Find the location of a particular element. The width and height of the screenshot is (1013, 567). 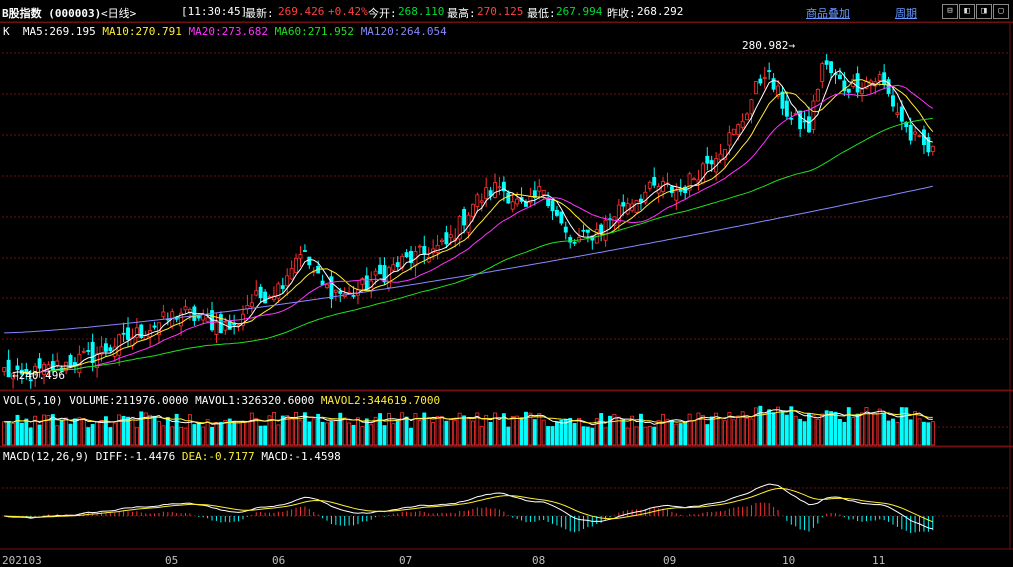

ma60-value: MA60:271.952 is located at coordinates (314, 31).